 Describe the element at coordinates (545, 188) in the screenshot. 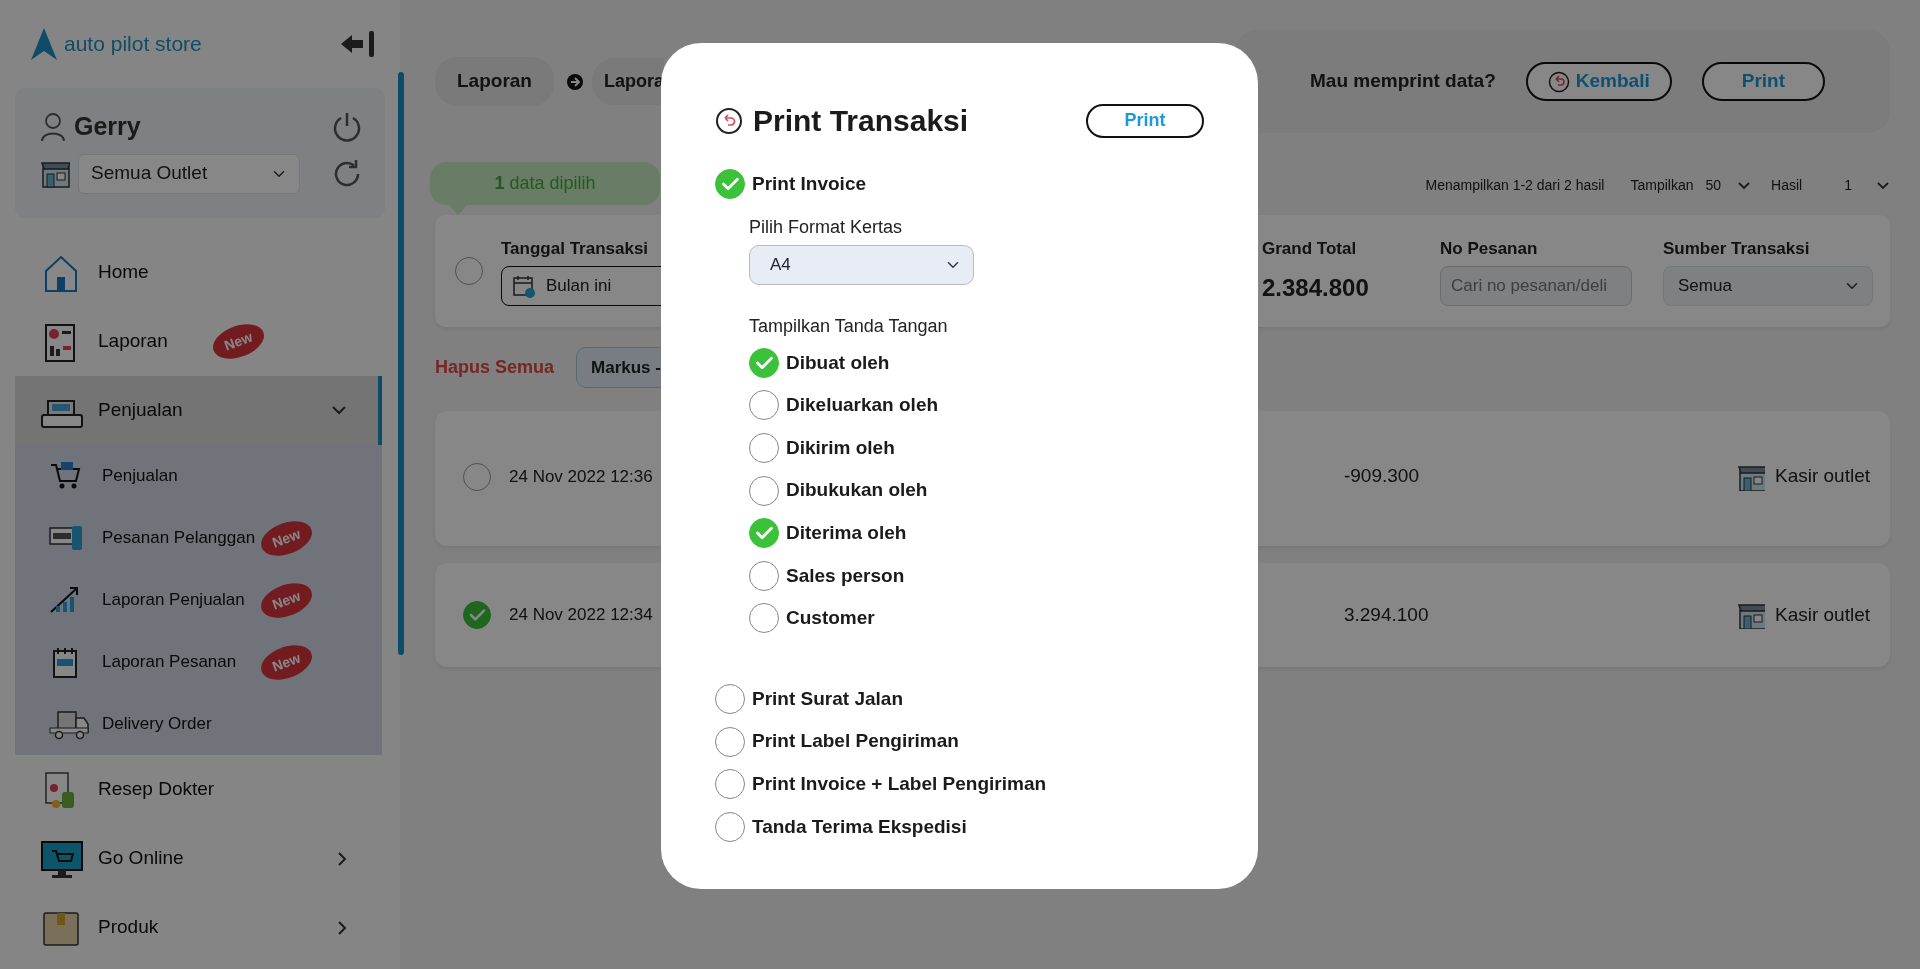

I see `selection-tooltip: 1 data dipilih` at that location.